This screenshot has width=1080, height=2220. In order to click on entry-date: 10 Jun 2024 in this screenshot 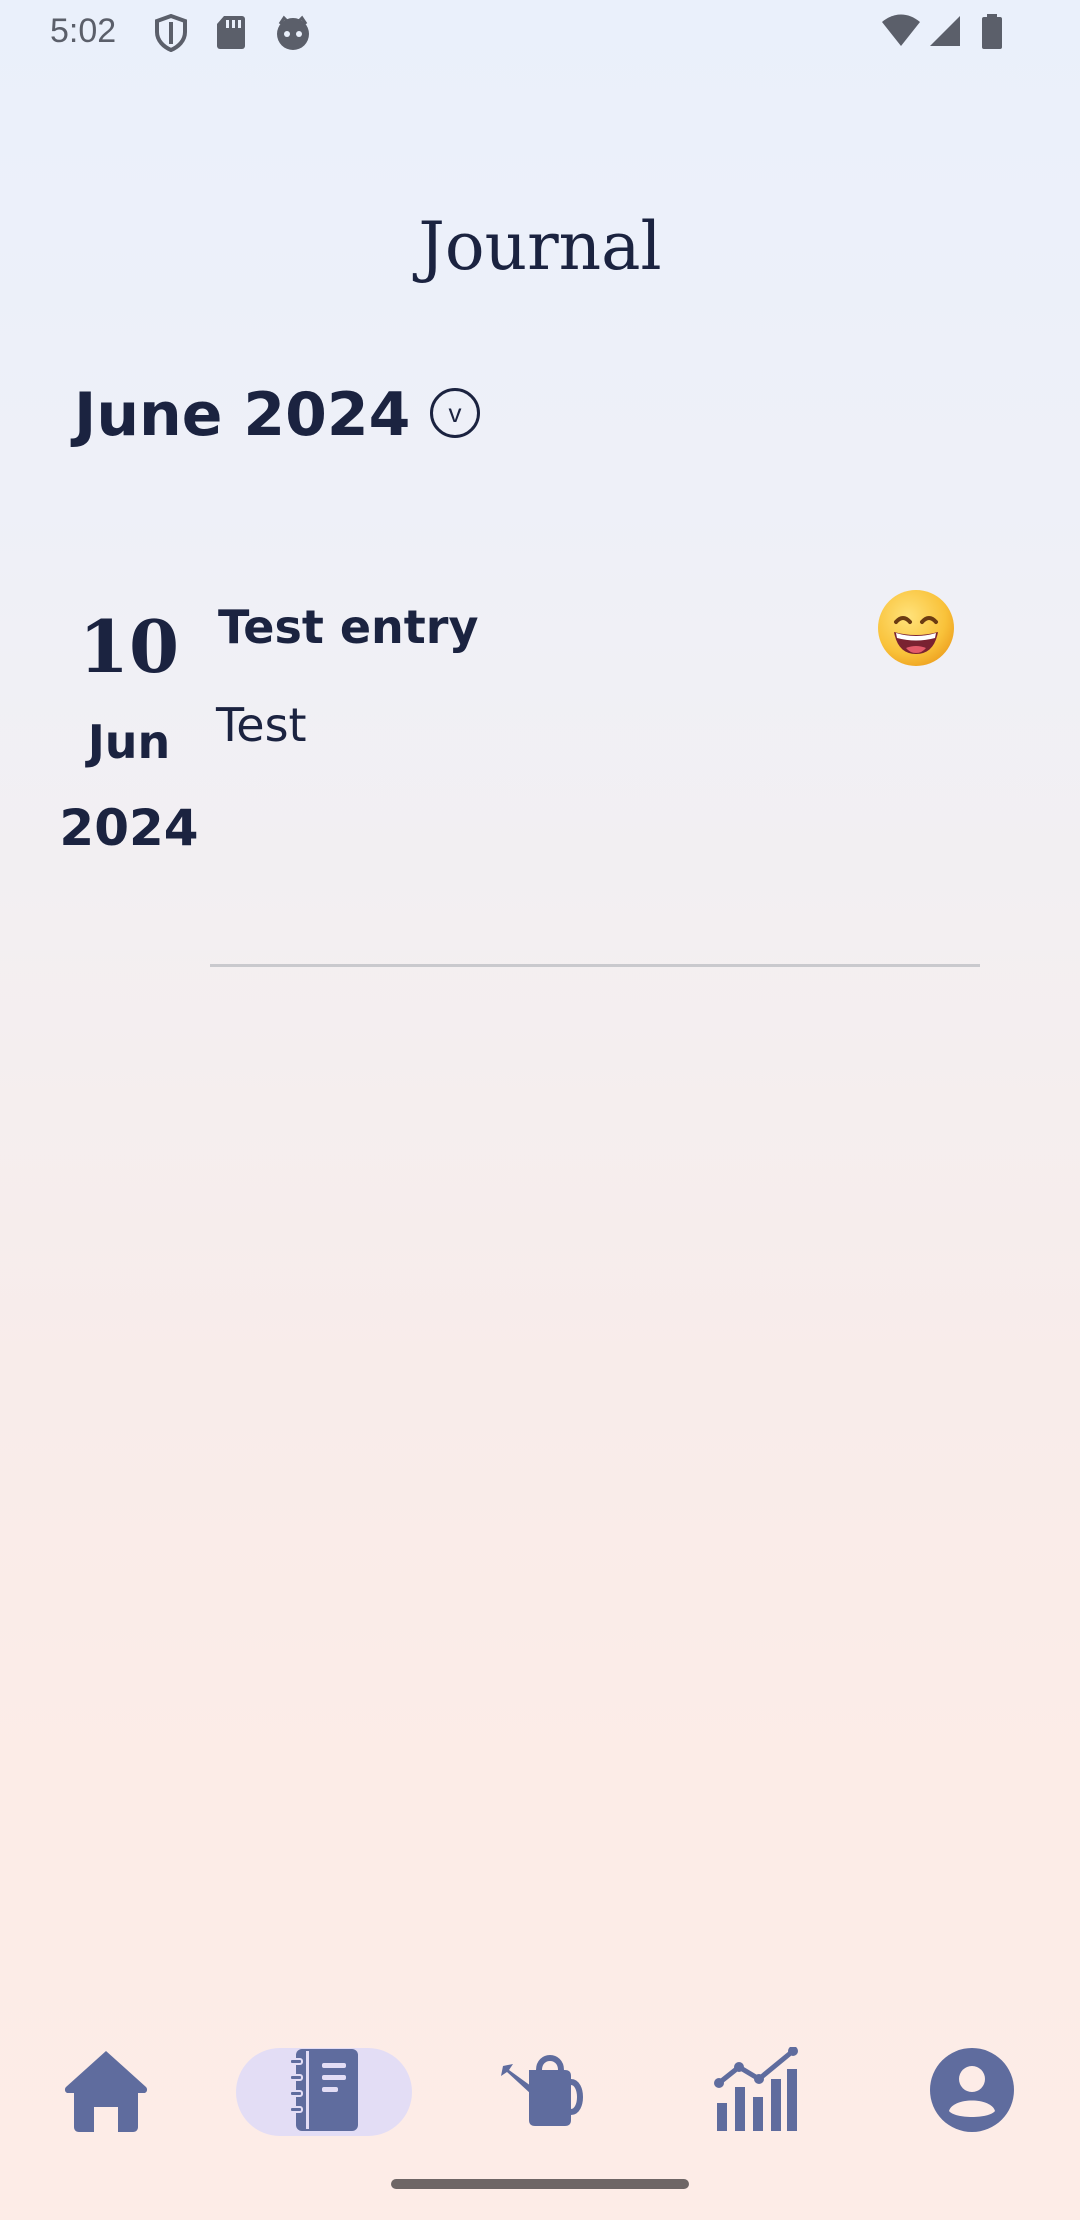, I will do `click(129, 719)`.